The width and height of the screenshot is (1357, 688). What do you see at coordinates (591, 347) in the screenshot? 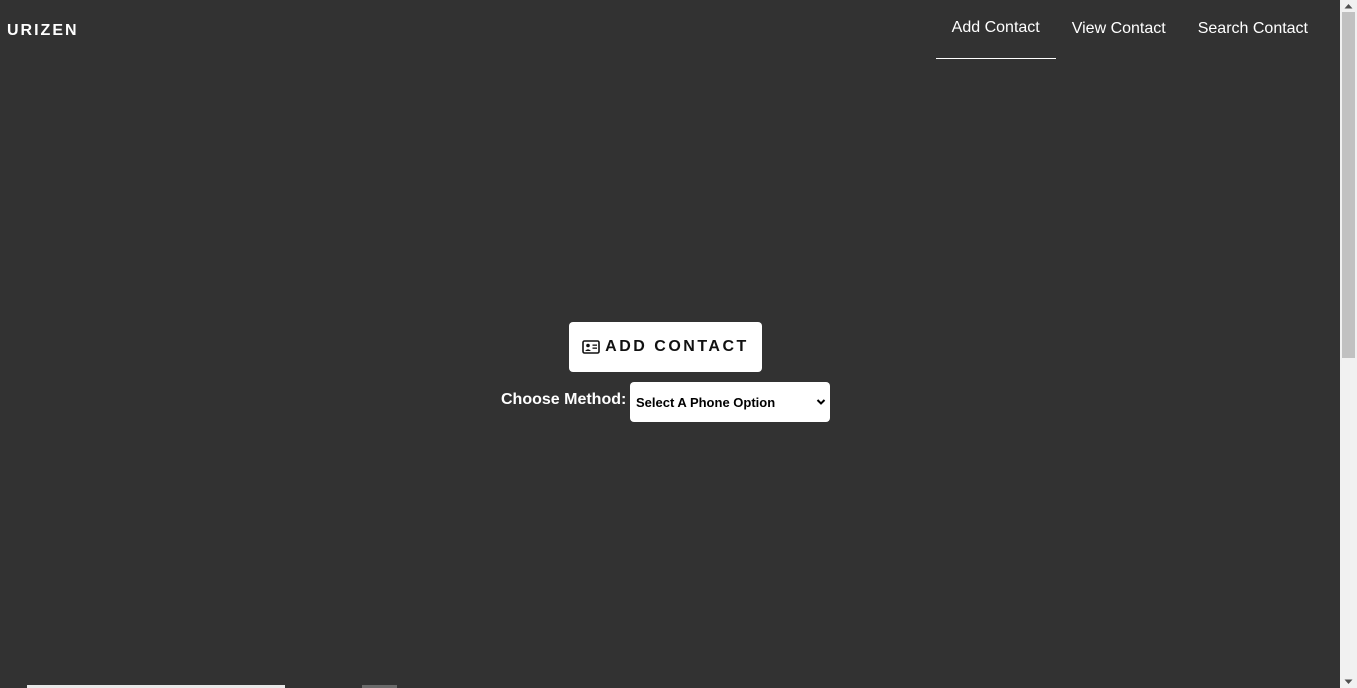
I see `address-card-icon` at bounding box center [591, 347].